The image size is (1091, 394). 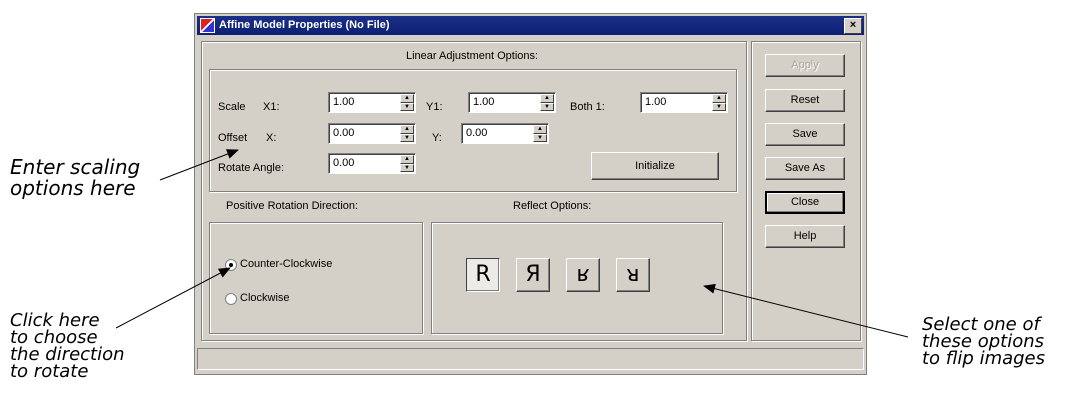 I want to click on both1-down-arrow-icon: ▼, so click(x=719, y=106).